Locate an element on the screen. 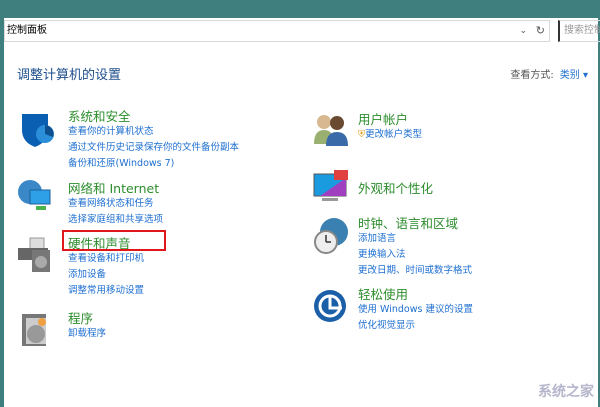 The width and height of the screenshot is (600, 407). address-path: 控制面板 is located at coordinates (27, 30).